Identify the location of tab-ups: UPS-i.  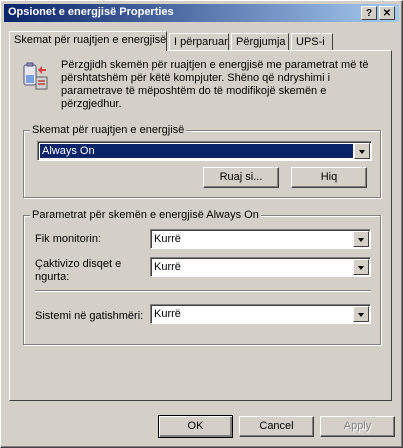
(312, 41).